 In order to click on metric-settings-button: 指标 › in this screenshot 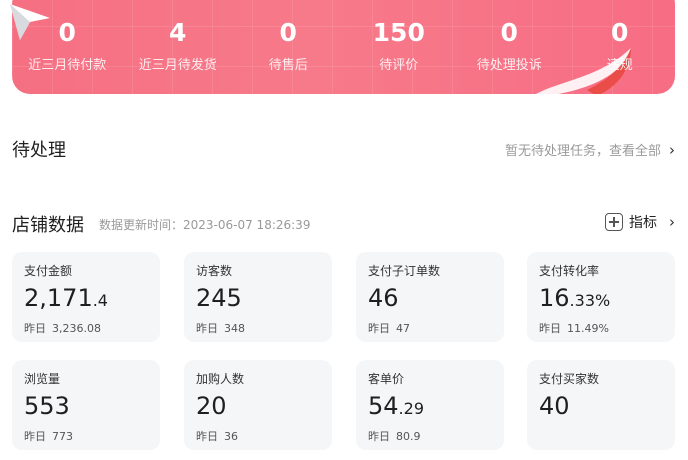, I will do `click(640, 222)`.